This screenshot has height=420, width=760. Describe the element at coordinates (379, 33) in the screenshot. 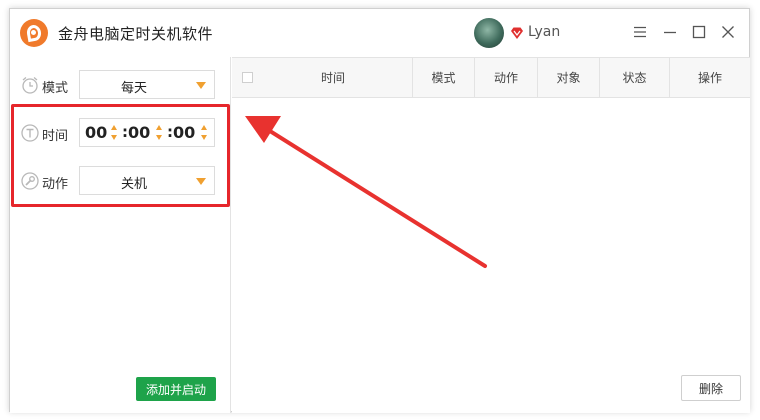

I see `title-bar: 金舟电脑定时关机软件 Lyan` at that location.